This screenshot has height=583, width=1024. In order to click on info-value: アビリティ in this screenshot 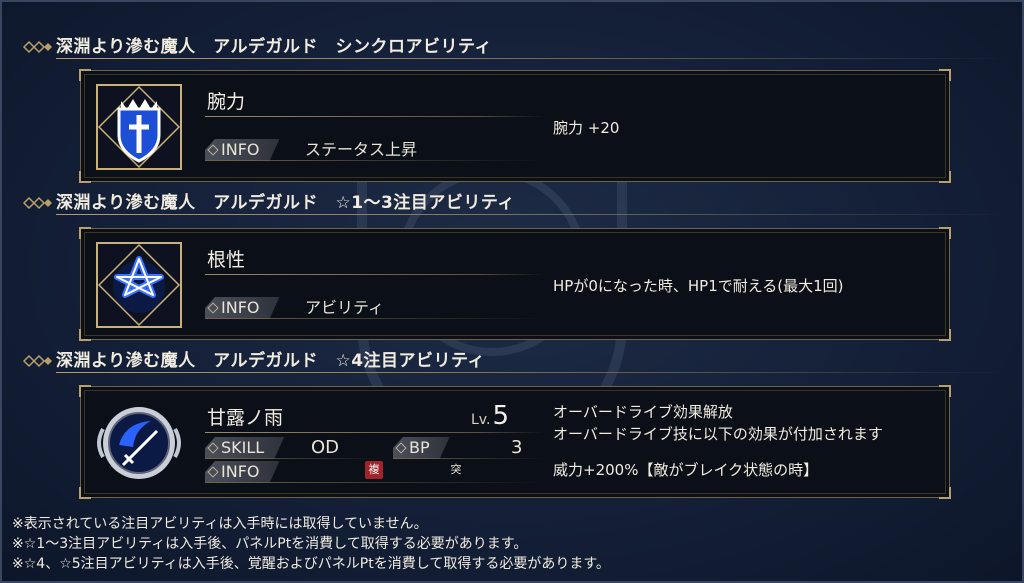, I will do `click(345, 307)`.